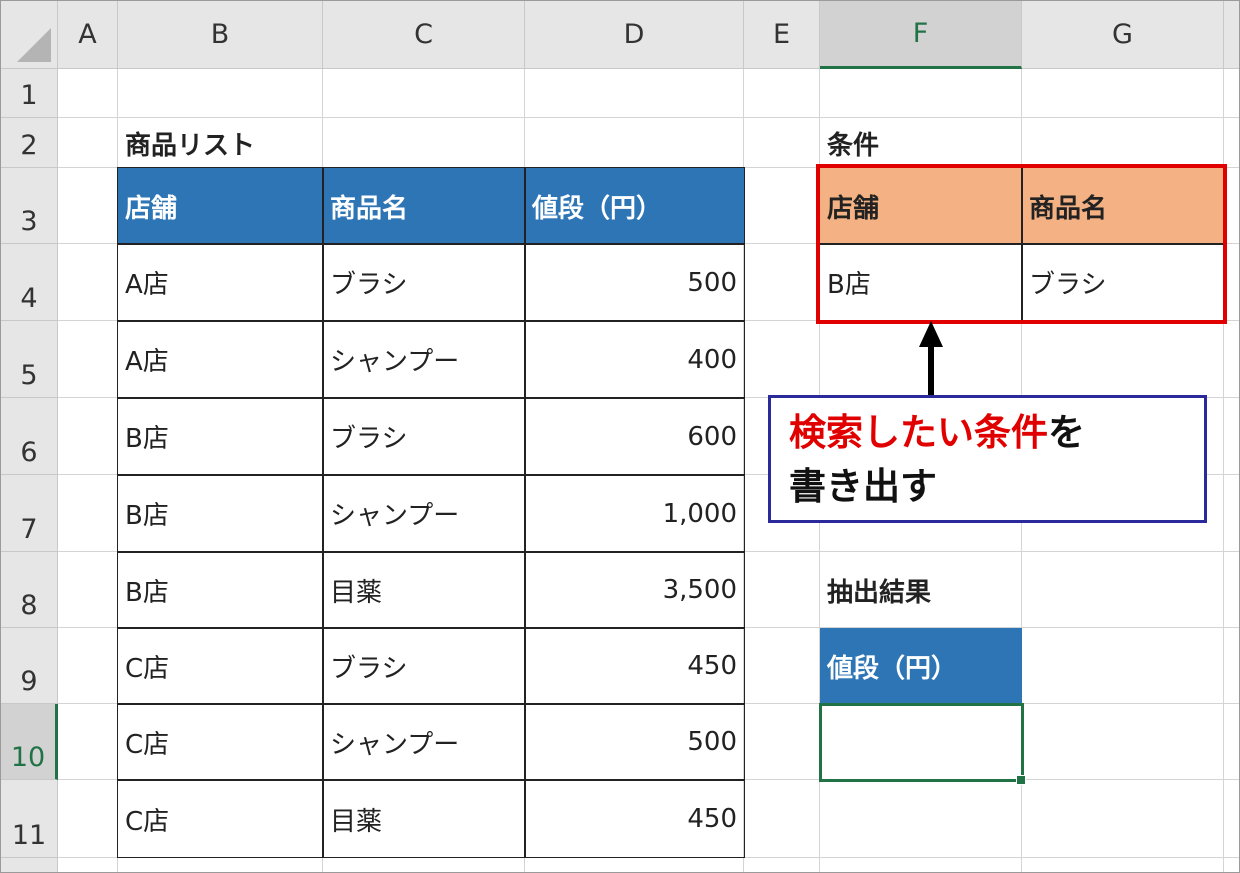  What do you see at coordinates (29, 742) in the screenshot?
I see `row-header-10: 10` at bounding box center [29, 742].